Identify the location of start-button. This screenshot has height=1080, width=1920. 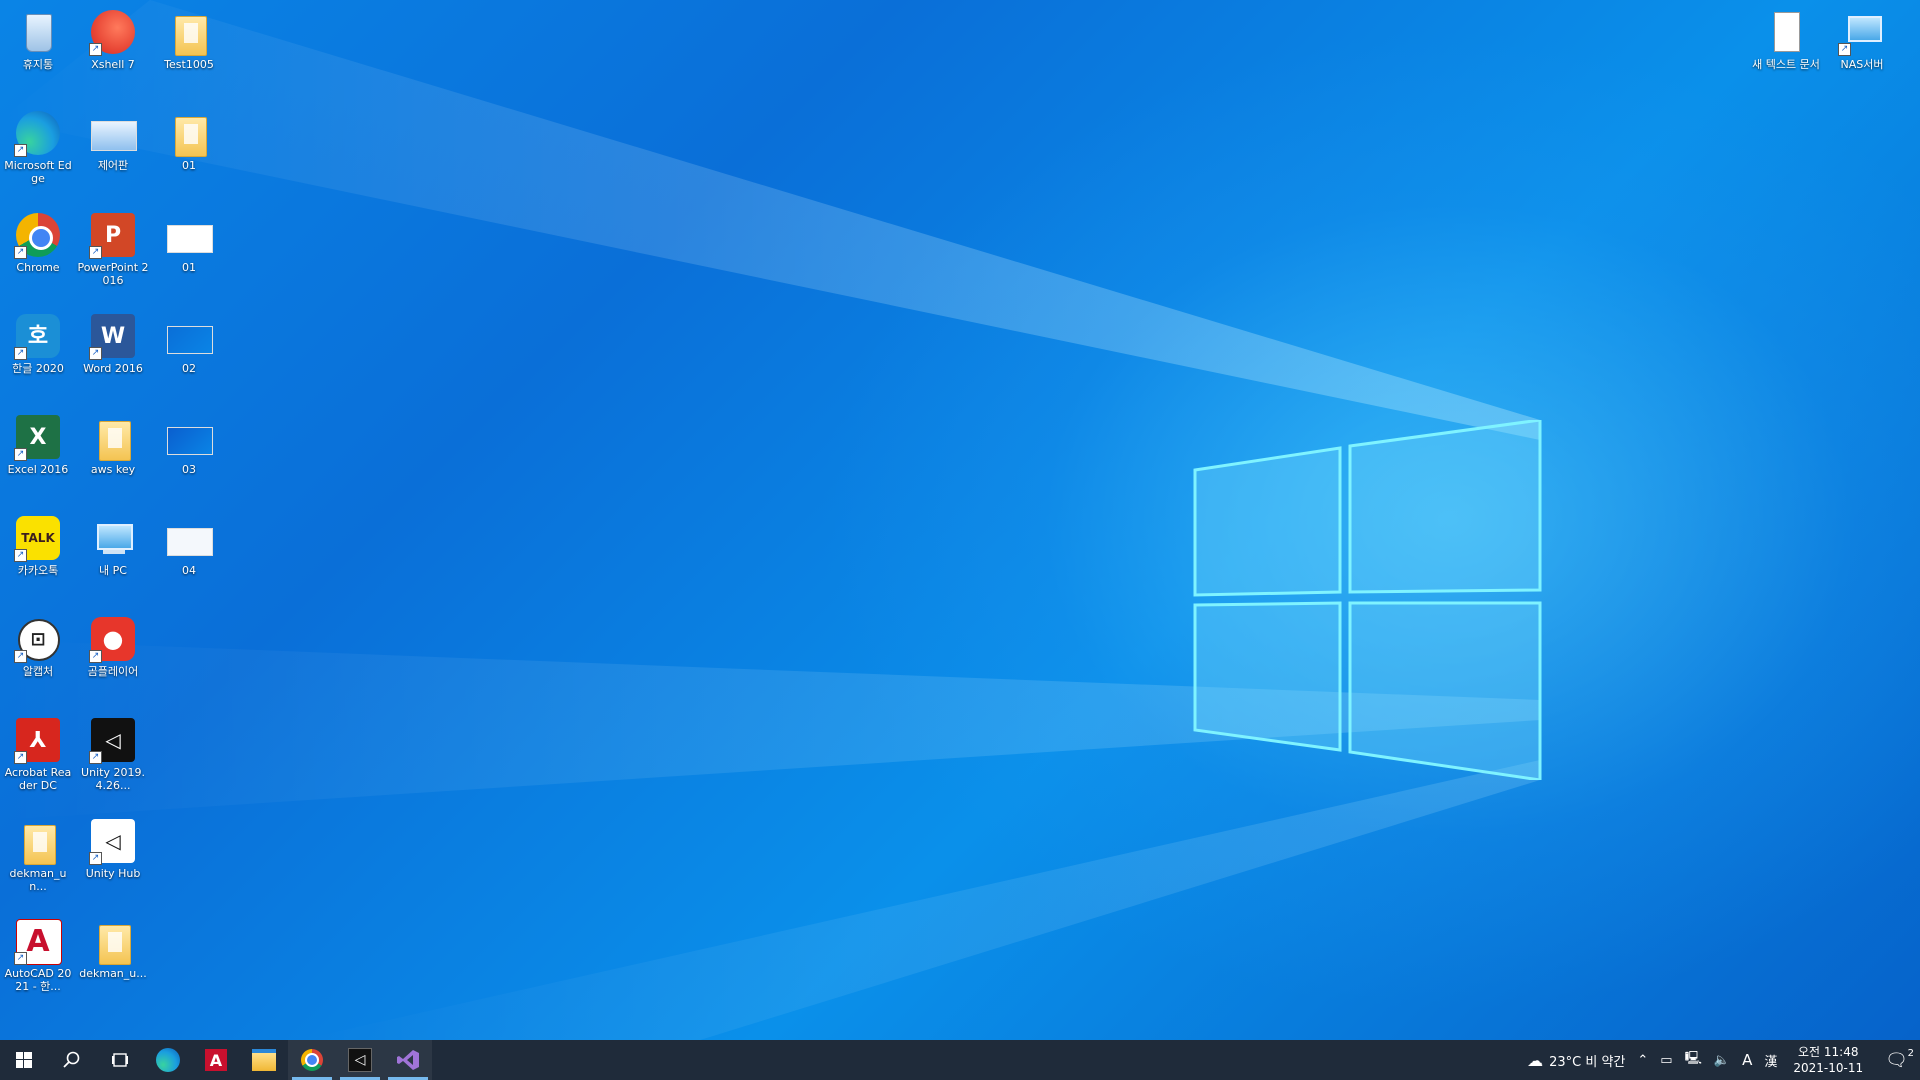
(24, 1060).